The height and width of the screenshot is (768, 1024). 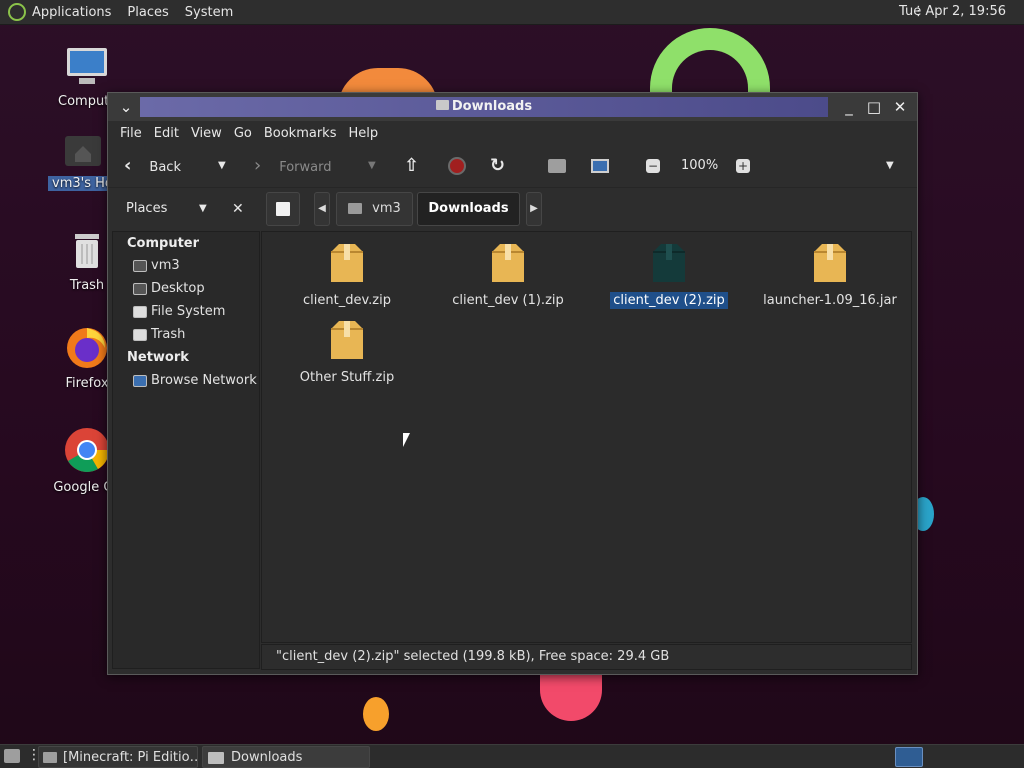 I want to click on sidebar-type-selector: Places ▼ ✕, so click(x=186, y=209).